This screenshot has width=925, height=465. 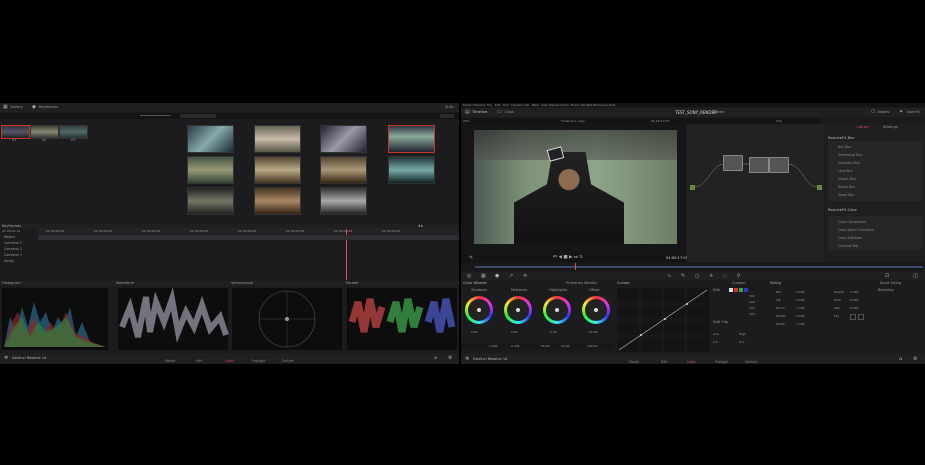 I want to click on flip-h-toggle, so click(x=853, y=317).